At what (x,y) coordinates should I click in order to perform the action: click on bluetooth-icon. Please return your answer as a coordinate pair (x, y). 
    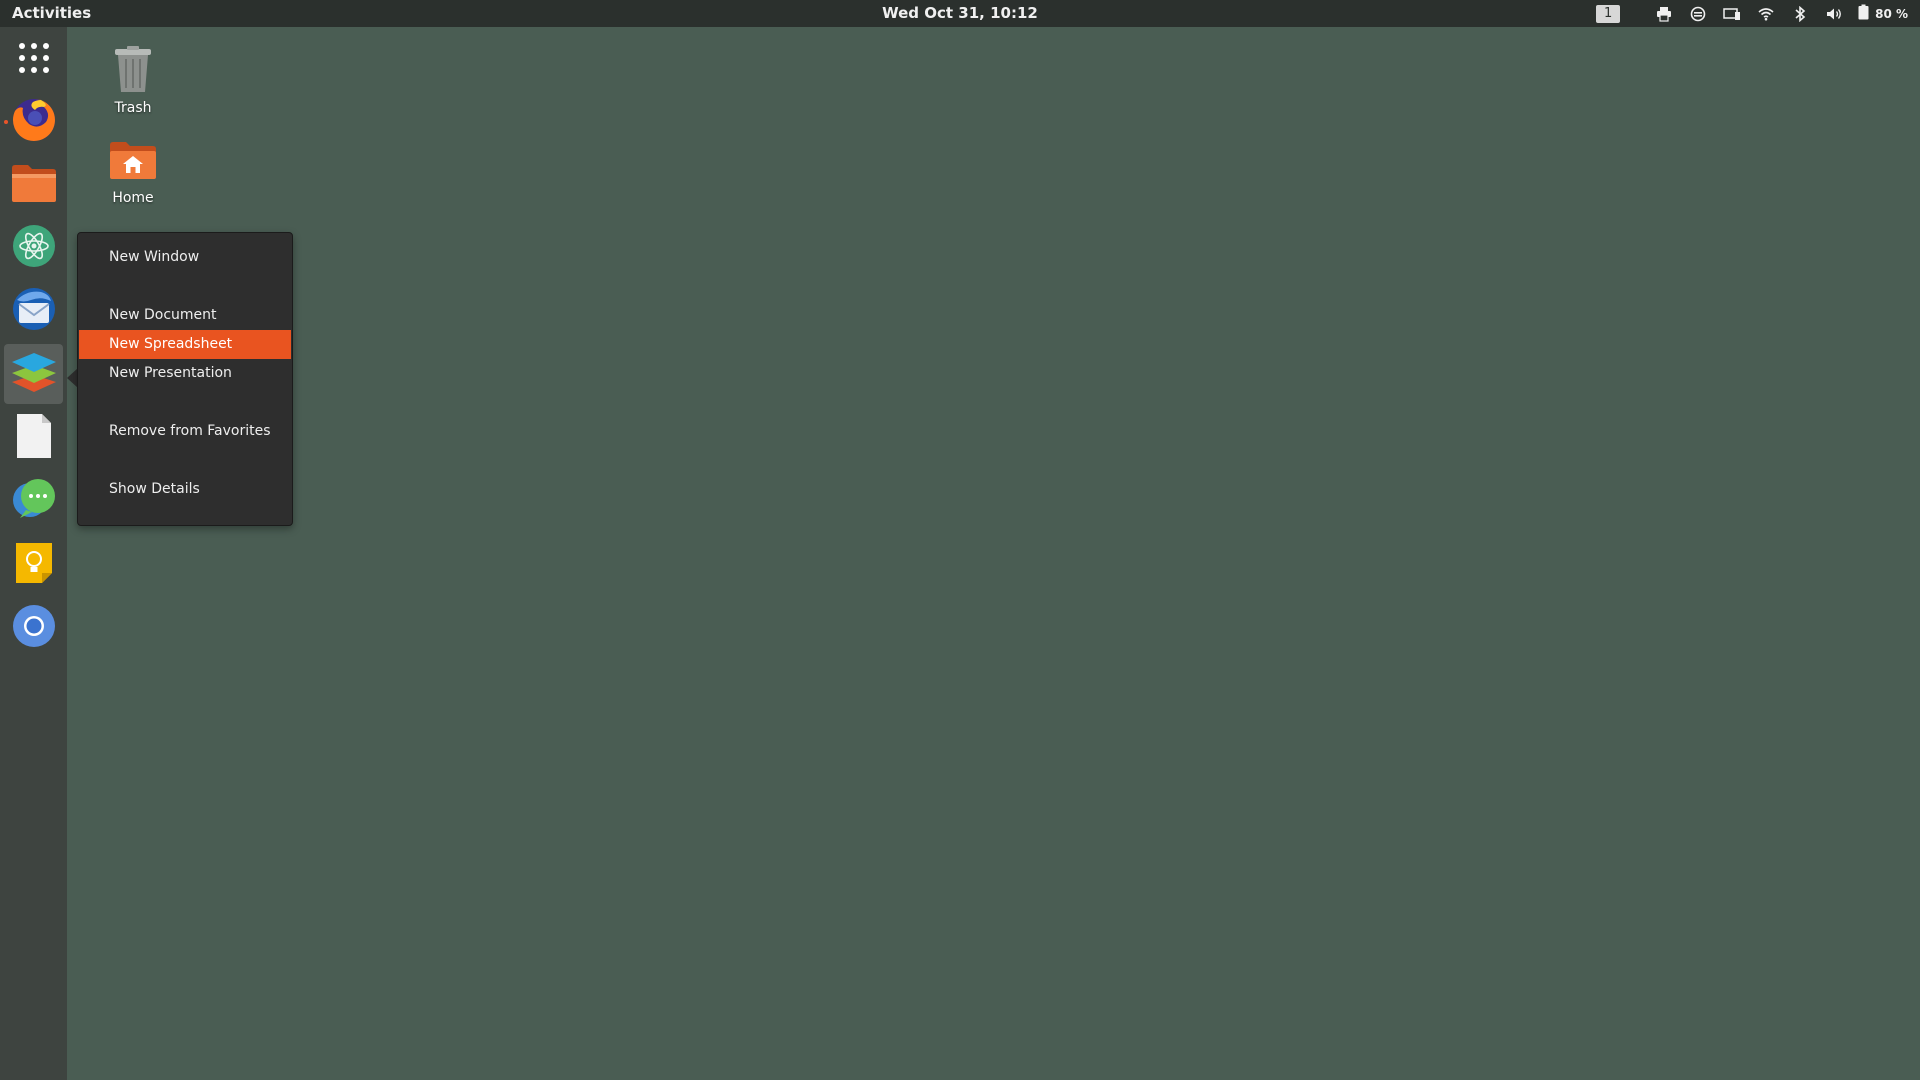
    Looking at the image, I should click on (1800, 14).